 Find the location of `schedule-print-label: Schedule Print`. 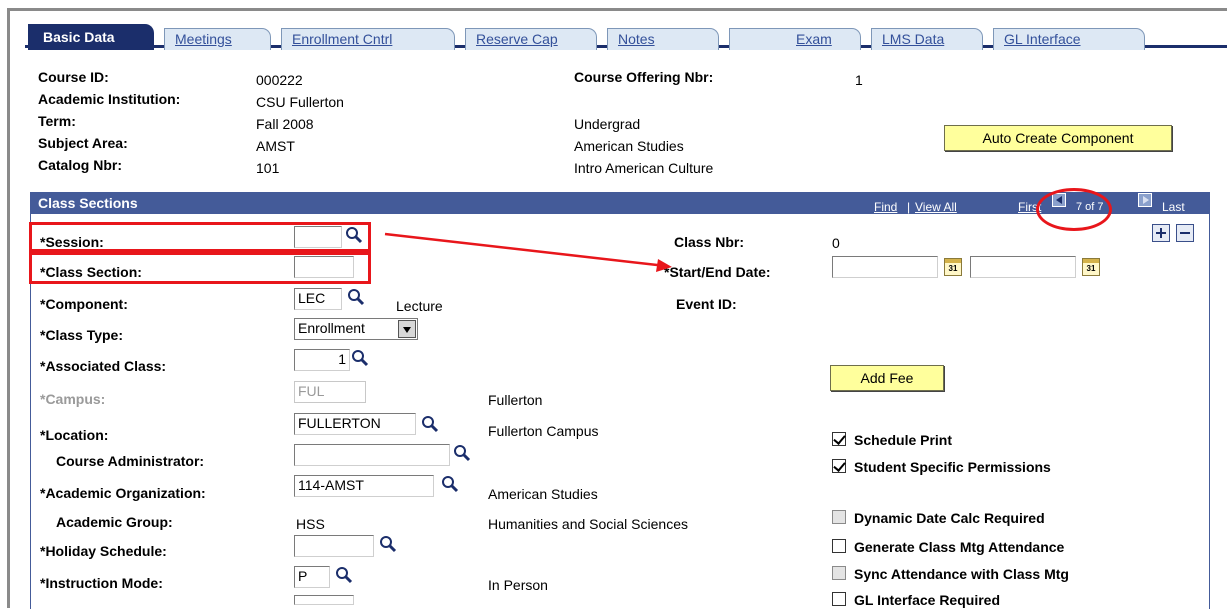

schedule-print-label: Schedule Print is located at coordinates (903, 440).